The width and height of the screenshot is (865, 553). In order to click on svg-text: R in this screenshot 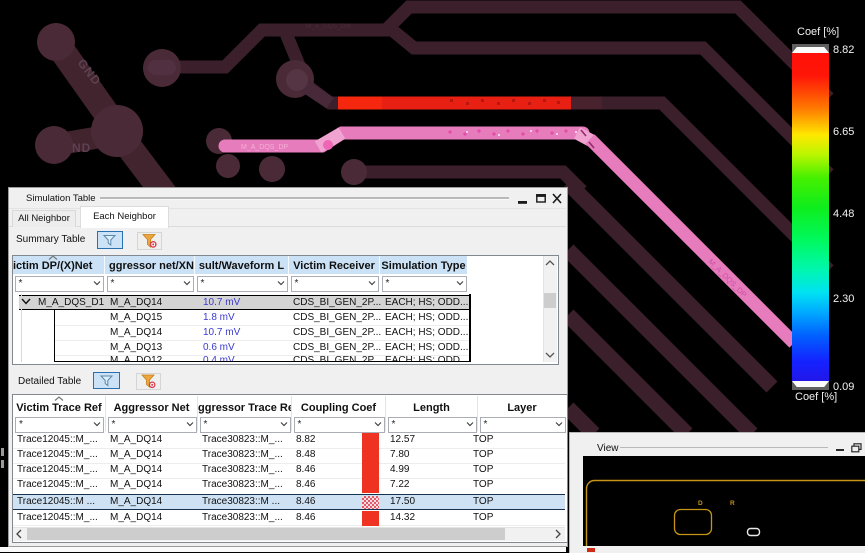, I will do `click(732, 503)`.